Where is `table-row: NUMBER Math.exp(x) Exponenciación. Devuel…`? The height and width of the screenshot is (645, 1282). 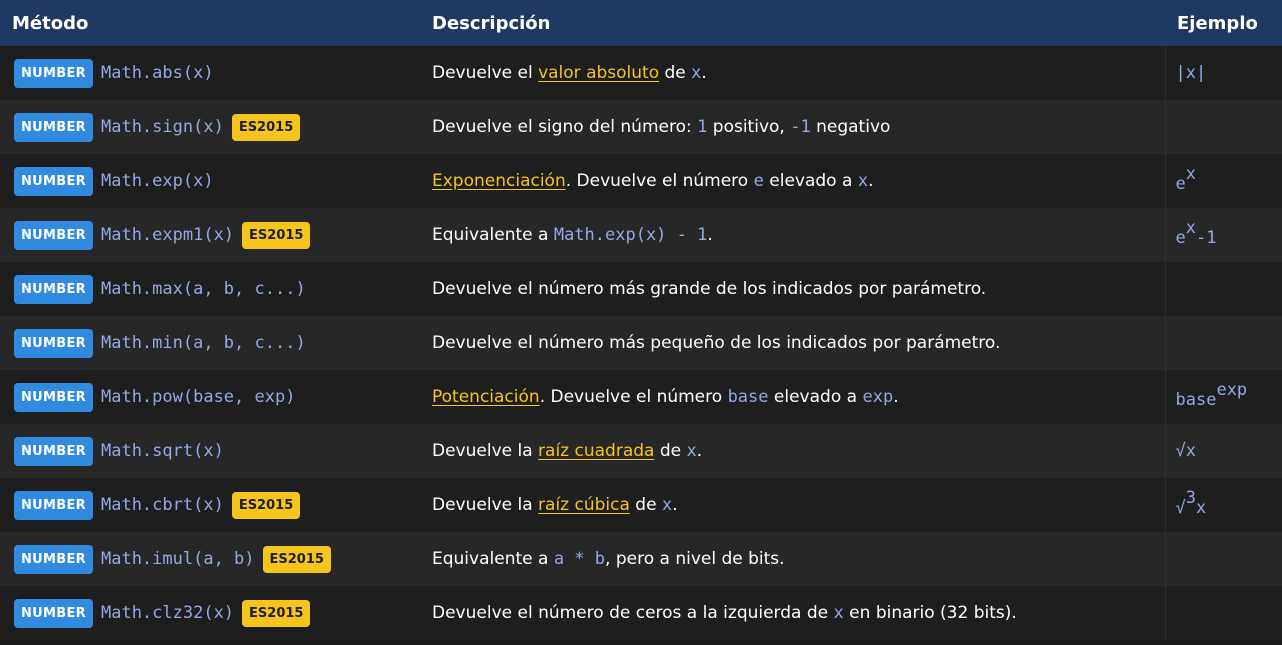 table-row: NUMBER Math.exp(x) Exponenciación. Devuel… is located at coordinates (641, 181).